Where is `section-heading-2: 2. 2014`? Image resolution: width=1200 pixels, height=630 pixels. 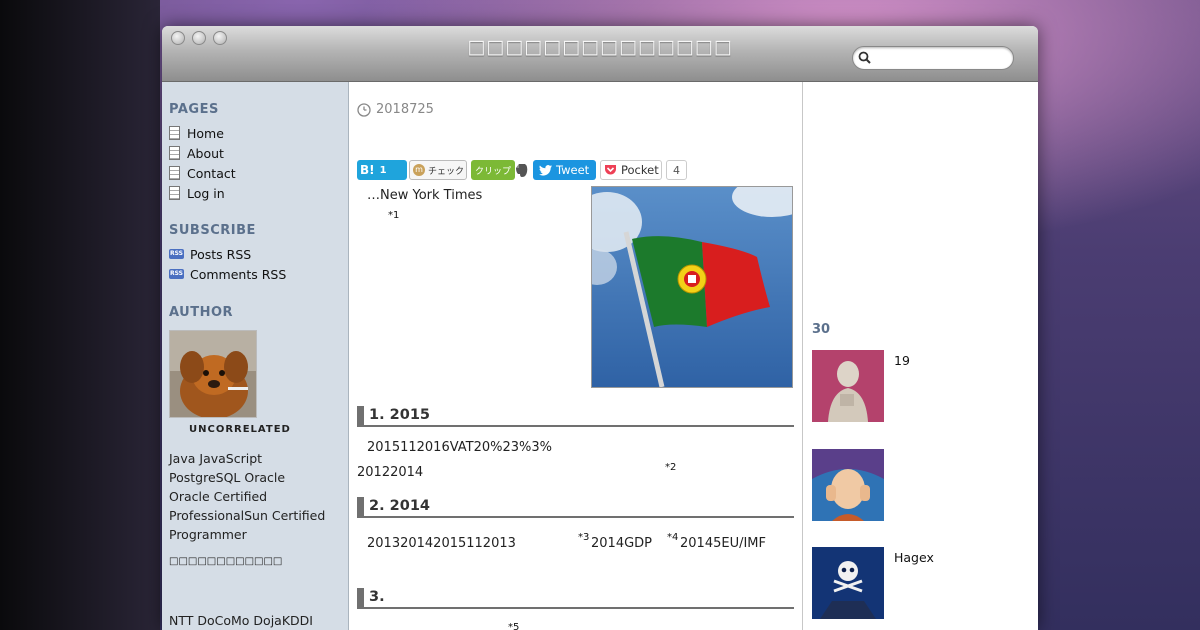 section-heading-2: 2. 2014 is located at coordinates (575, 507).